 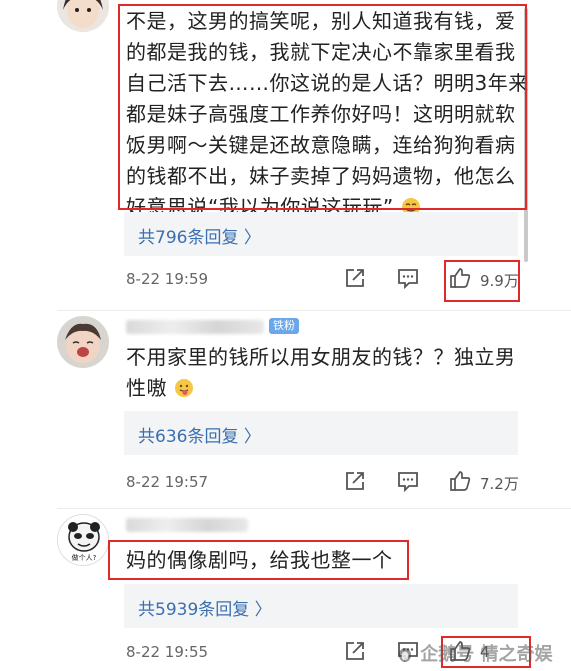 What do you see at coordinates (284, 326) in the screenshot?
I see `fan-badge: 铁粉` at bounding box center [284, 326].